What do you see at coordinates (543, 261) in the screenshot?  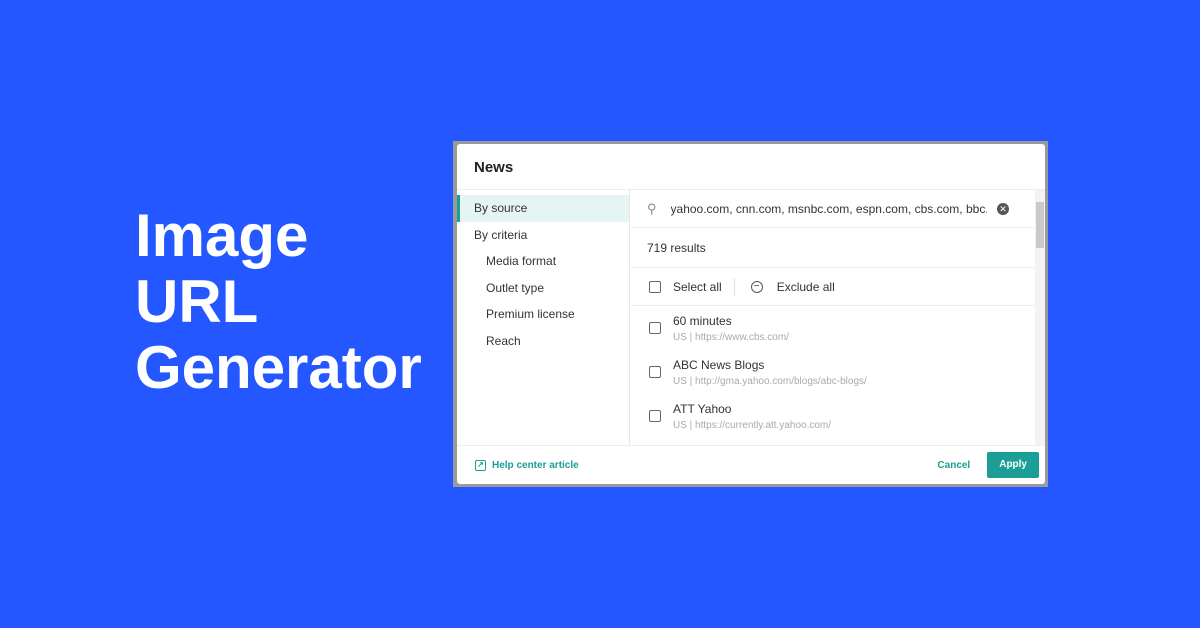 I see `sidebar-item-media-format: Media format` at bounding box center [543, 261].